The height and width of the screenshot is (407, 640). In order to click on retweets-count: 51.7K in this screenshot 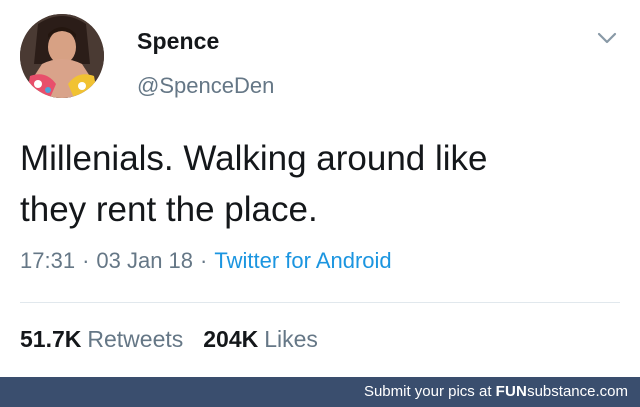, I will do `click(51, 339)`.